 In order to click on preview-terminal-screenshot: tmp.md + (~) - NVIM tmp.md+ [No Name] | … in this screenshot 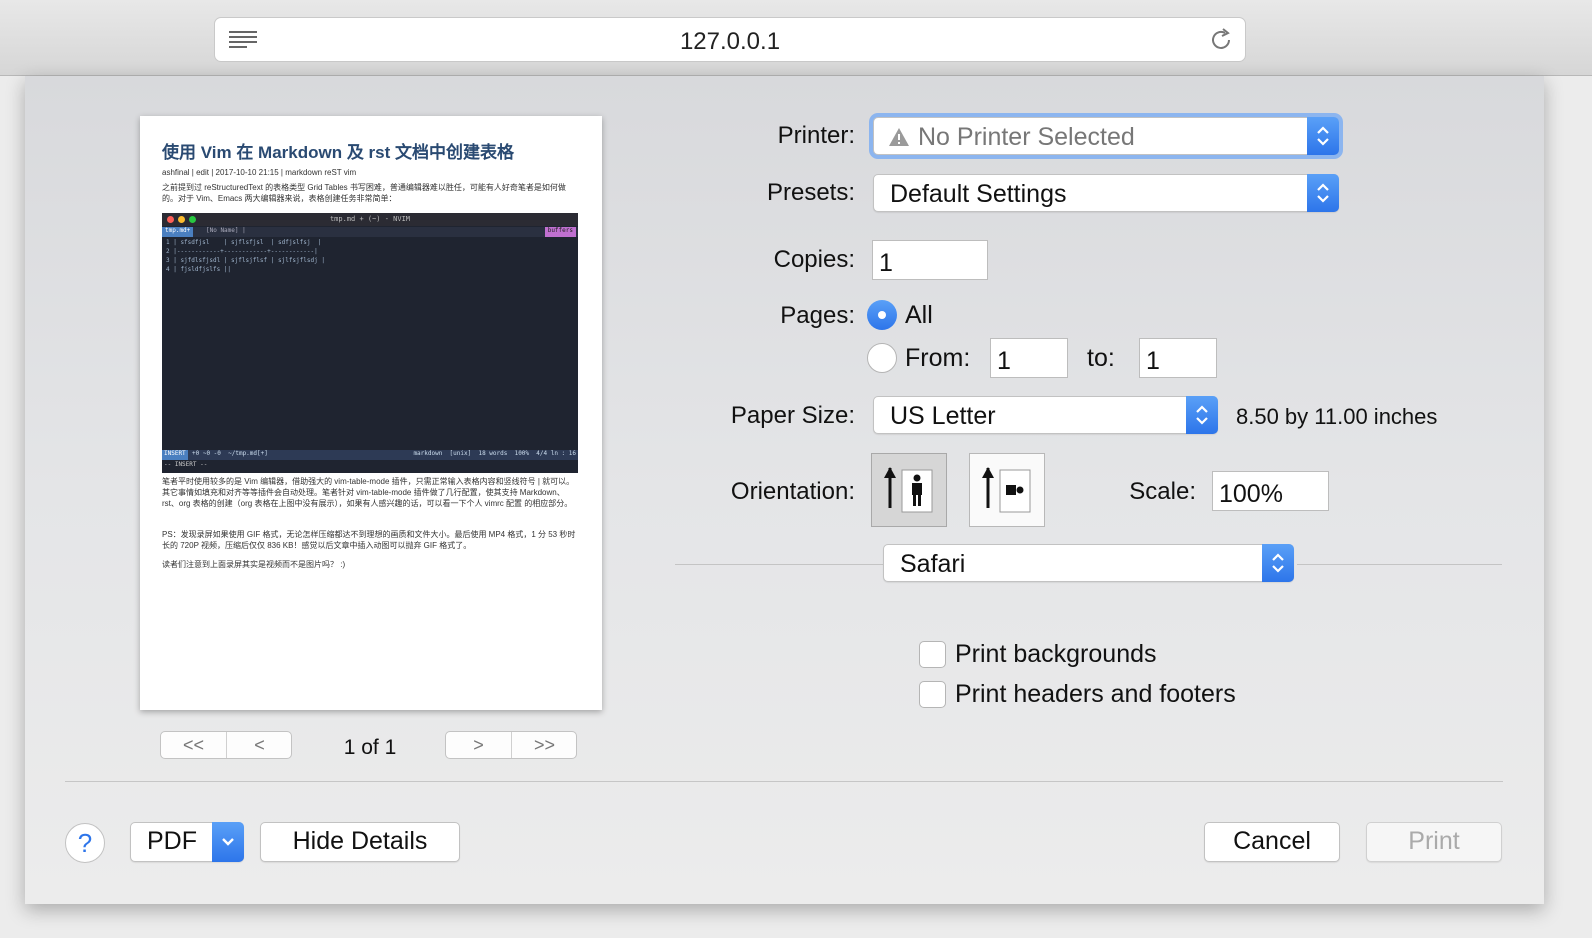, I will do `click(370, 343)`.